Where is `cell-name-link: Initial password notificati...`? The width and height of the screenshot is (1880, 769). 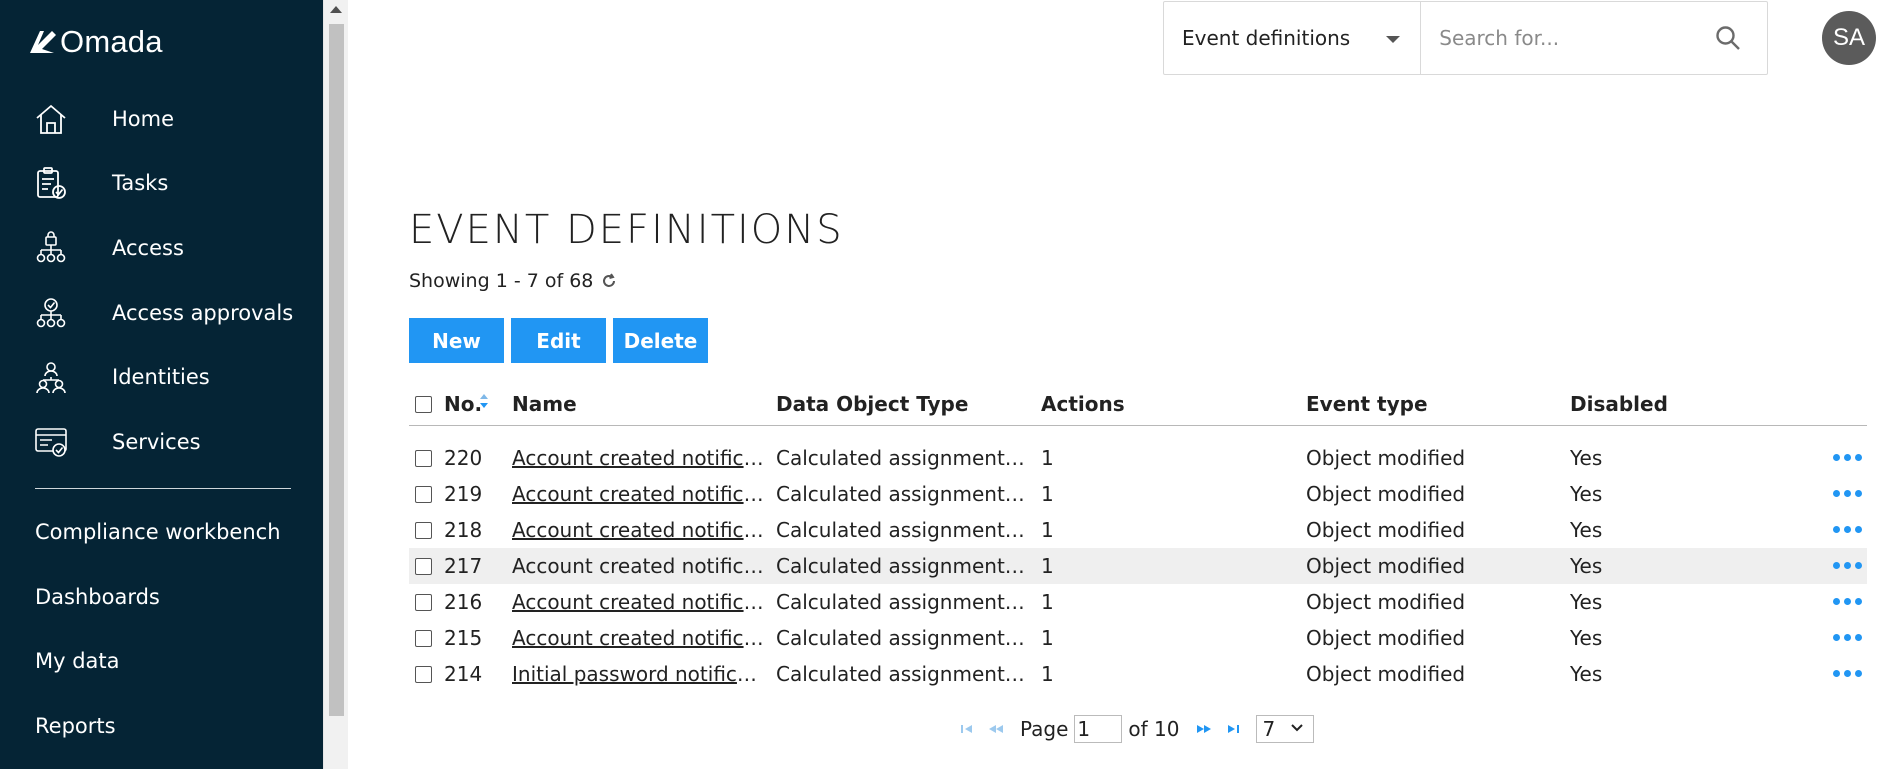
cell-name-link: Initial password notificati... is located at coordinates (638, 674).